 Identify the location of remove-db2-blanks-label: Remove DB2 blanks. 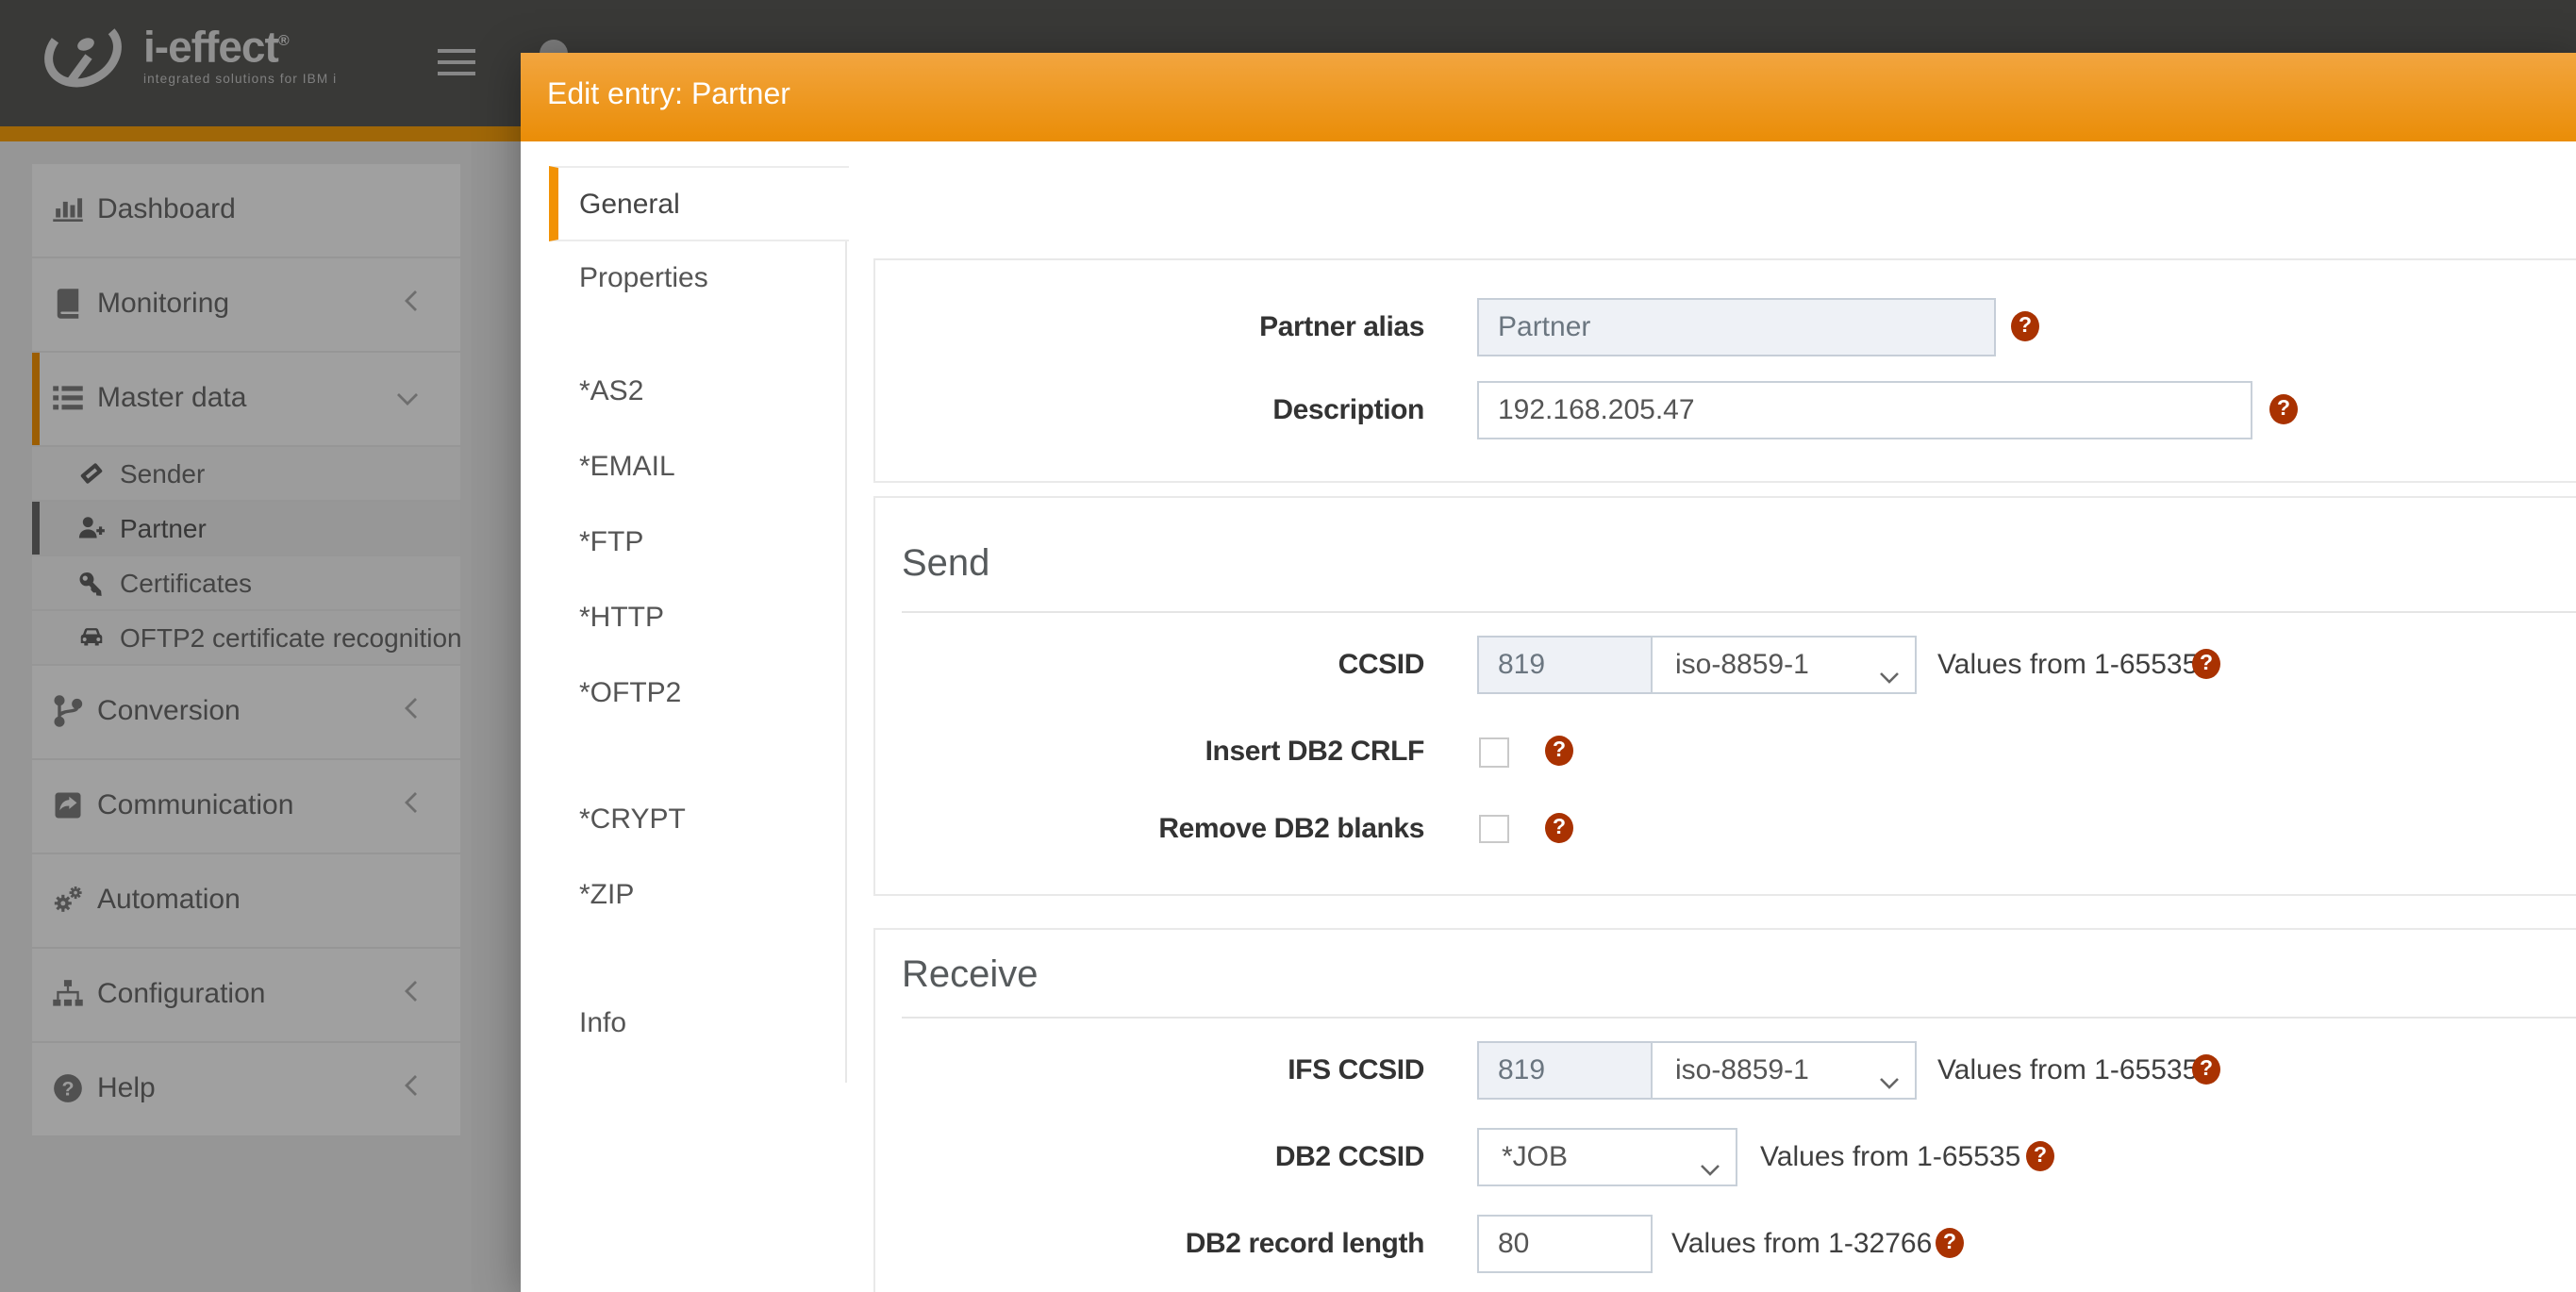
(1291, 828).